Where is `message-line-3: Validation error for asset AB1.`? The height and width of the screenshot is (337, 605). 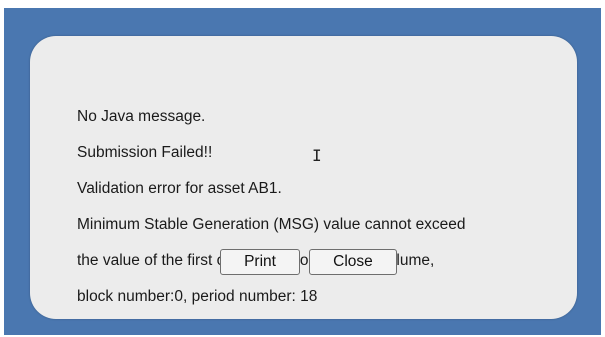
message-line-3: Validation error for asset AB1. is located at coordinates (179, 188).